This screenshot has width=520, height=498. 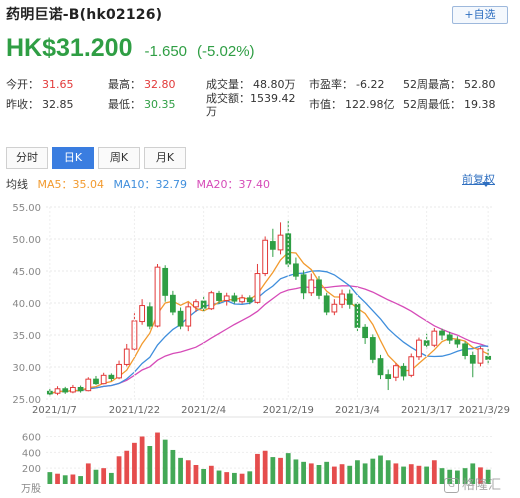 I want to click on price-axis: 55.00 50.00 45.00 40.00 35.00 30.00 25.00, so click(x=26, y=304).